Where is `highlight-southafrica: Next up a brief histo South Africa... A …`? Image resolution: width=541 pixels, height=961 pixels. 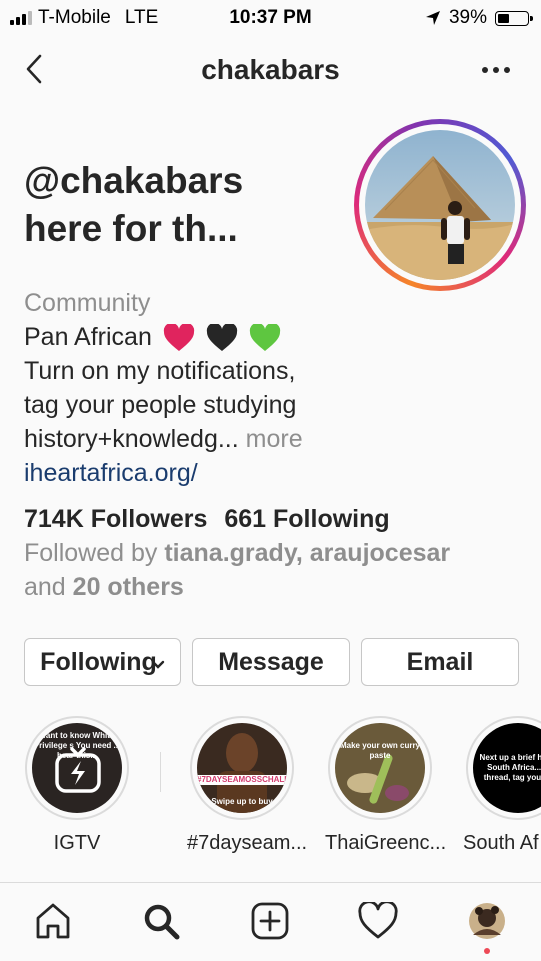 highlight-southafrica: Next up a brief histo South Africa... A … is located at coordinates (502, 785).